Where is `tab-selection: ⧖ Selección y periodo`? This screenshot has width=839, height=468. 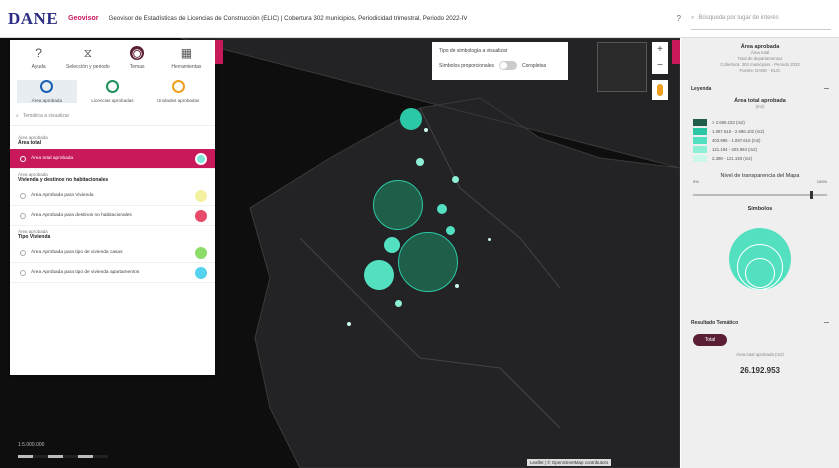
tab-selection: ⧖ Selección y periodo is located at coordinates (88, 58).